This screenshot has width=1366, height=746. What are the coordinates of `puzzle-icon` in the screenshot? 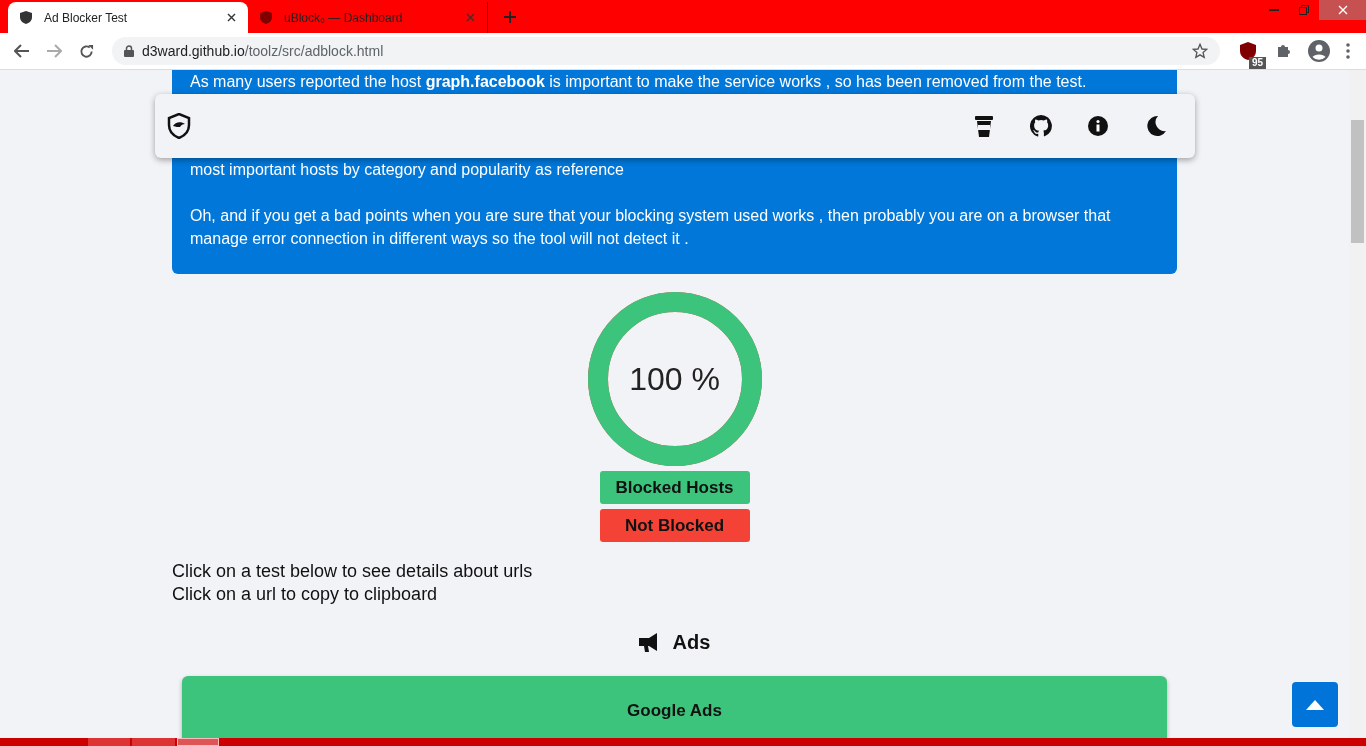 It's located at (1284, 51).